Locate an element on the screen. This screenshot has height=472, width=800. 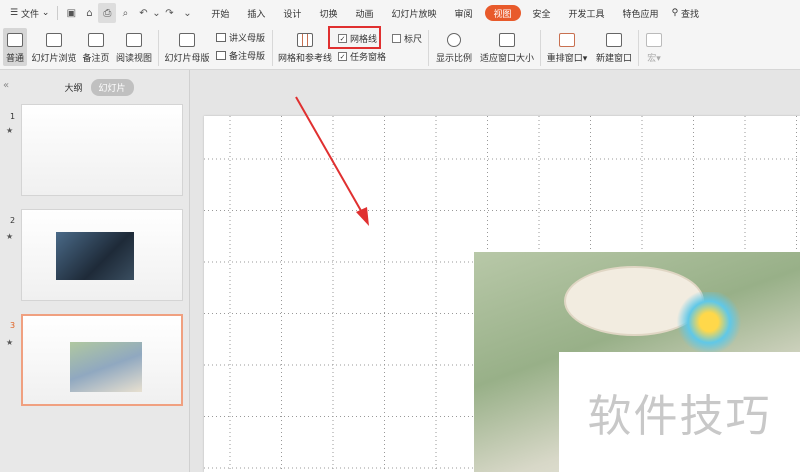
watermark-box: 软件技巧 is located at coordinates (679, 412).